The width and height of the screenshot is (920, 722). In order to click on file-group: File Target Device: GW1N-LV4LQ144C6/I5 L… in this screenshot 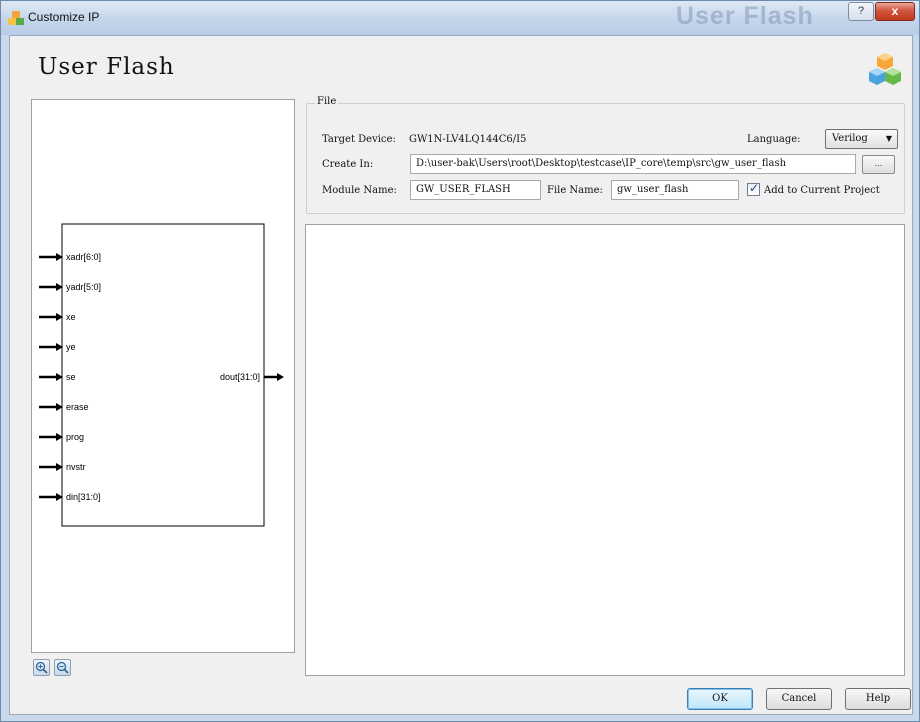, I will do `click(605, 155)`.